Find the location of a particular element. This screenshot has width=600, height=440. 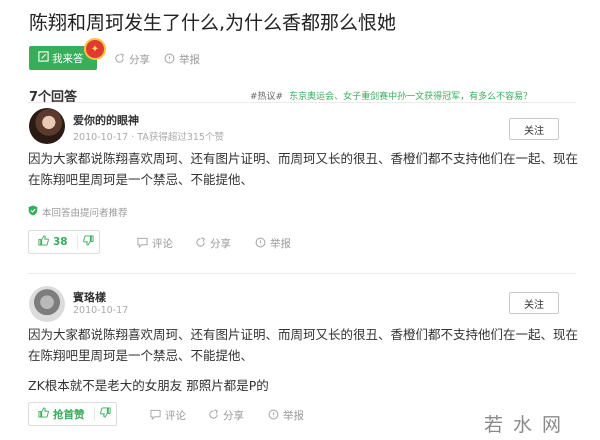

answer-date: 2010-10-17 · TA获得超过315个赞 is located at coordinates (148, 137).